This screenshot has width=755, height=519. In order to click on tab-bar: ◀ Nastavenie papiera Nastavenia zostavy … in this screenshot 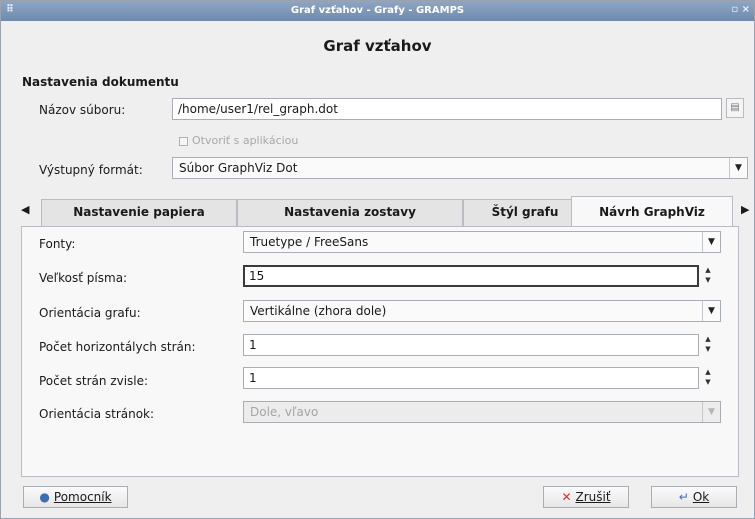, I will do `click(385, 211)`.